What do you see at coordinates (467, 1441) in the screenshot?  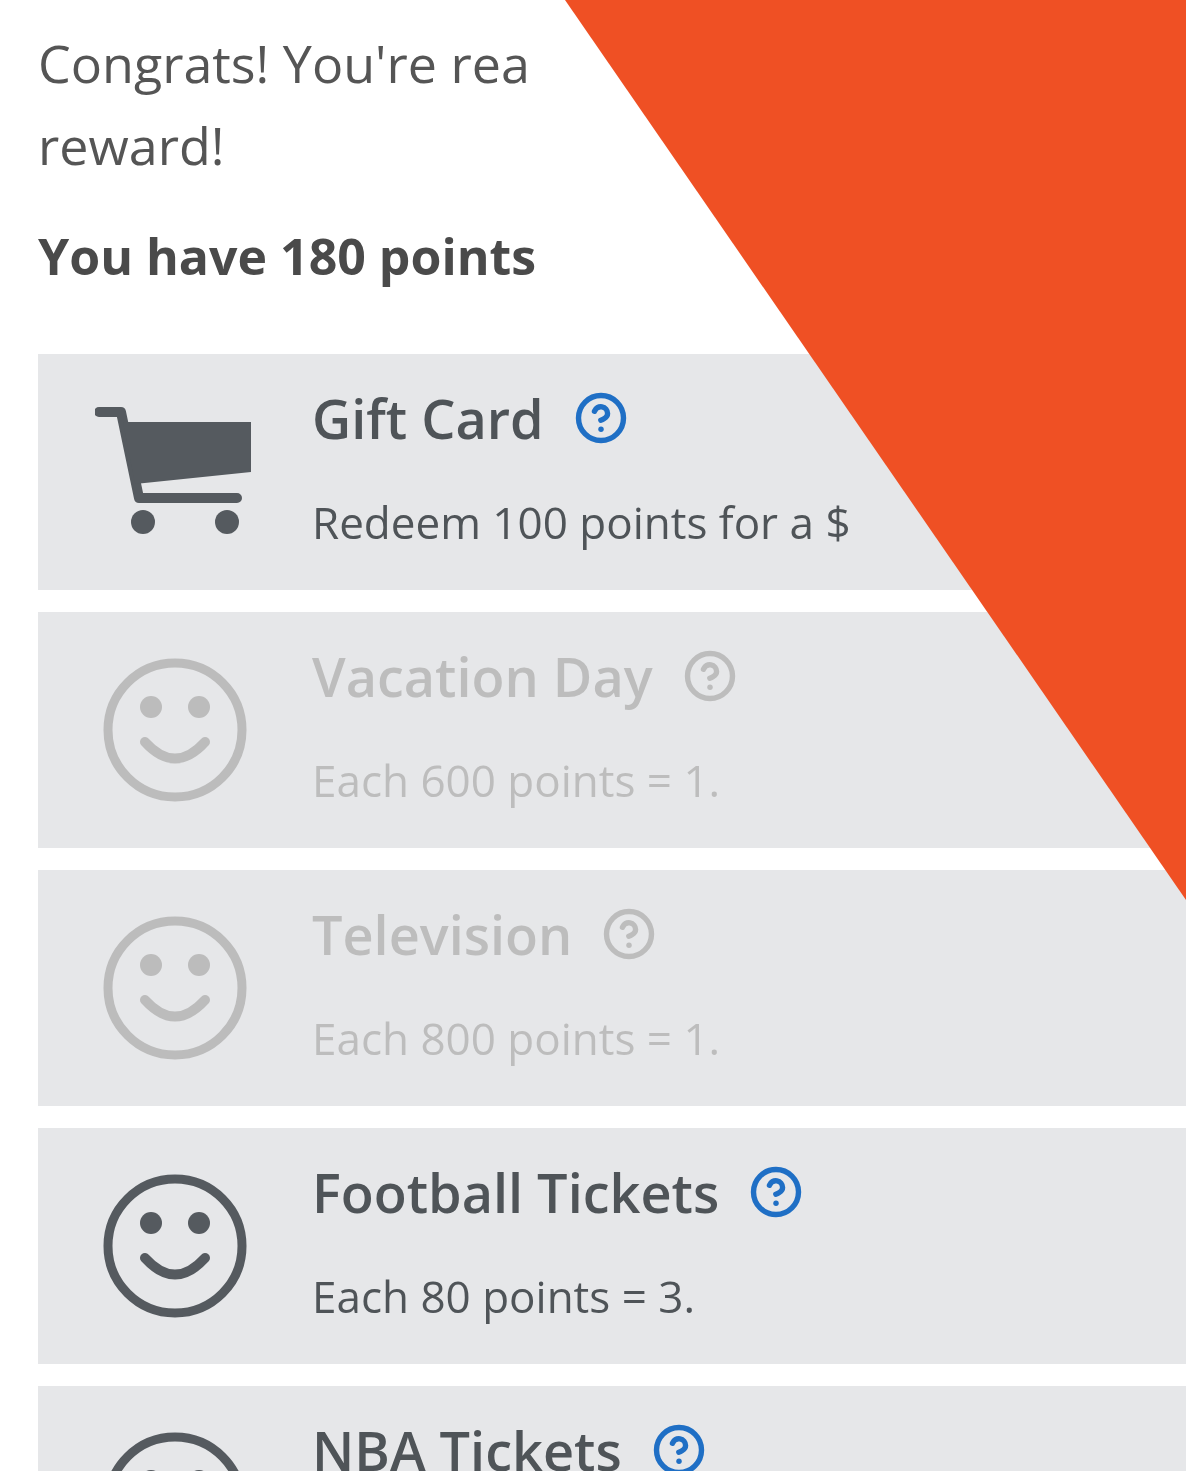 I see `reward-title: NBA Tickets` at bounding box center [467, 1441].